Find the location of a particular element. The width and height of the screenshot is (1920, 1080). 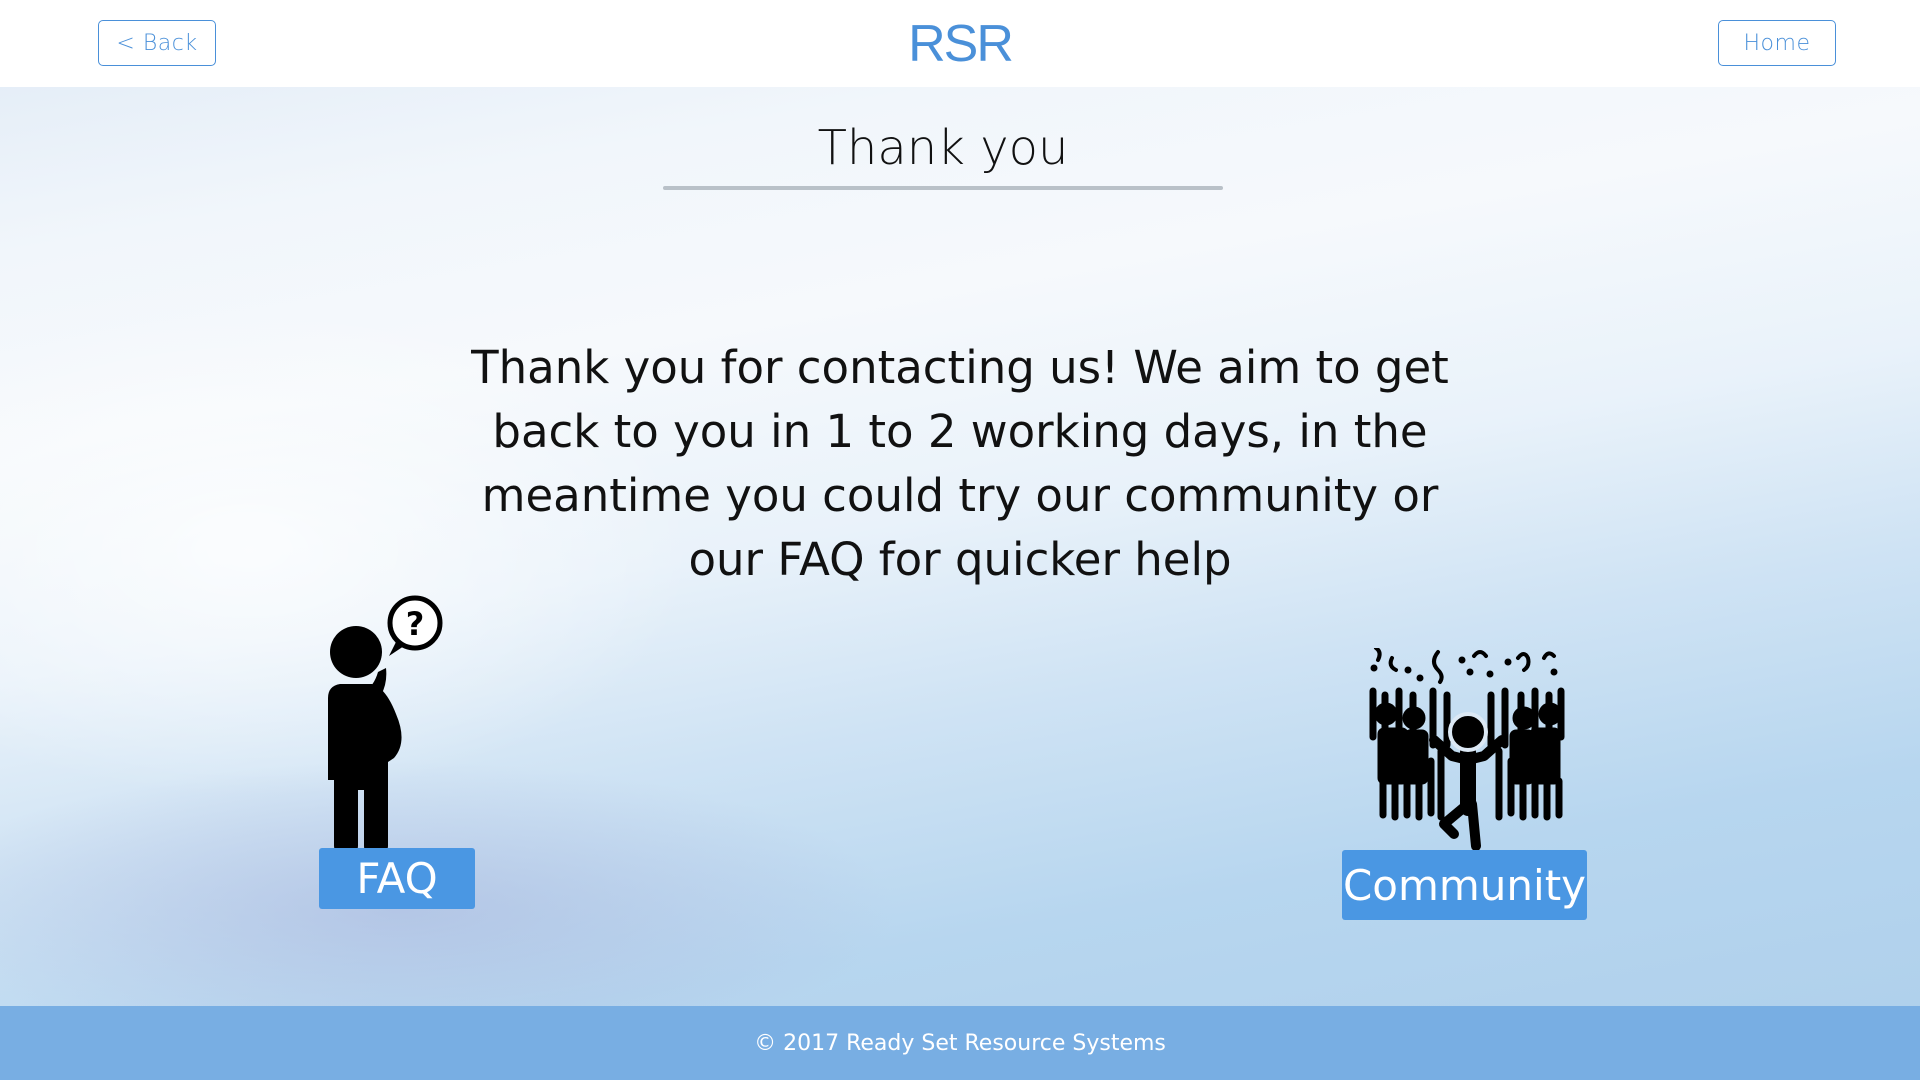

faq-button: FAQ is located at coordinates (397, 878).